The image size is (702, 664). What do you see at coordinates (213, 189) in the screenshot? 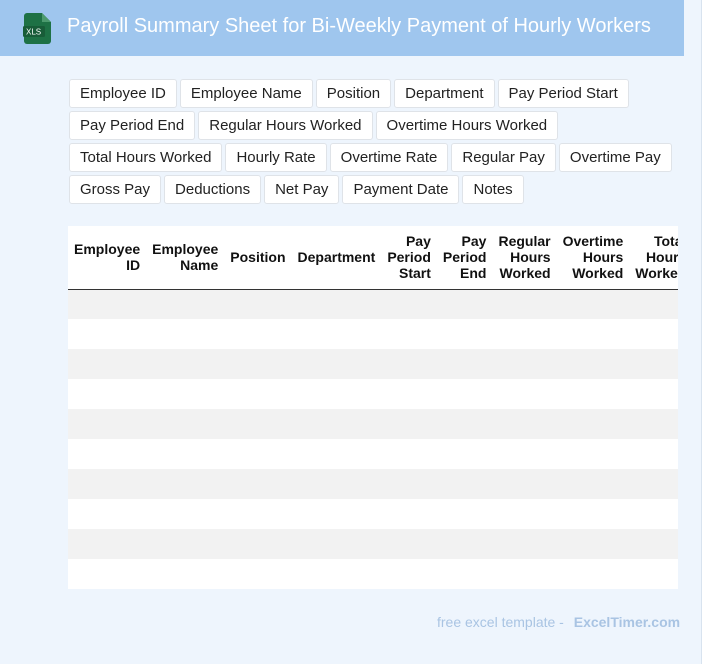
I see `field-chip: Deductions` at bounding box center [213, 189].